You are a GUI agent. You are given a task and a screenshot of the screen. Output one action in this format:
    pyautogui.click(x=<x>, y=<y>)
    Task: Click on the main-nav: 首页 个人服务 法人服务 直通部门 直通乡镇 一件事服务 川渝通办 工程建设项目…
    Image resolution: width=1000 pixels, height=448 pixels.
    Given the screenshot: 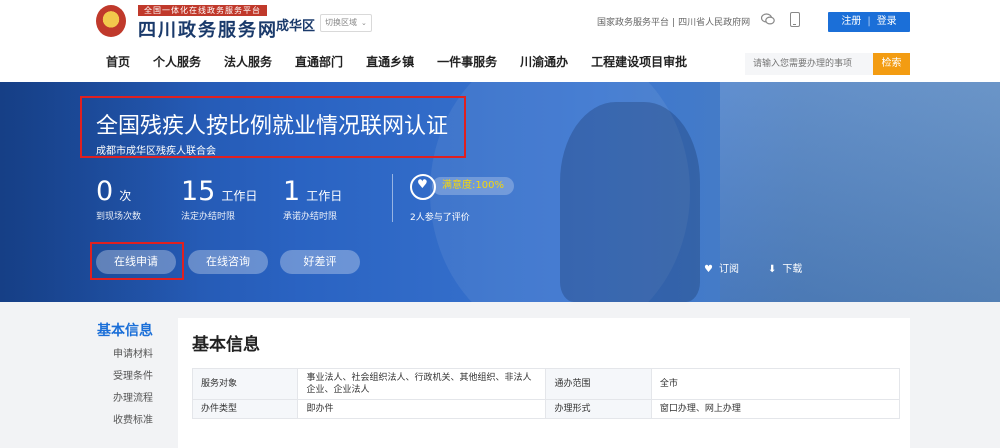 What is the action you would take?
    pyautogui.click(x=403, y=63)
    